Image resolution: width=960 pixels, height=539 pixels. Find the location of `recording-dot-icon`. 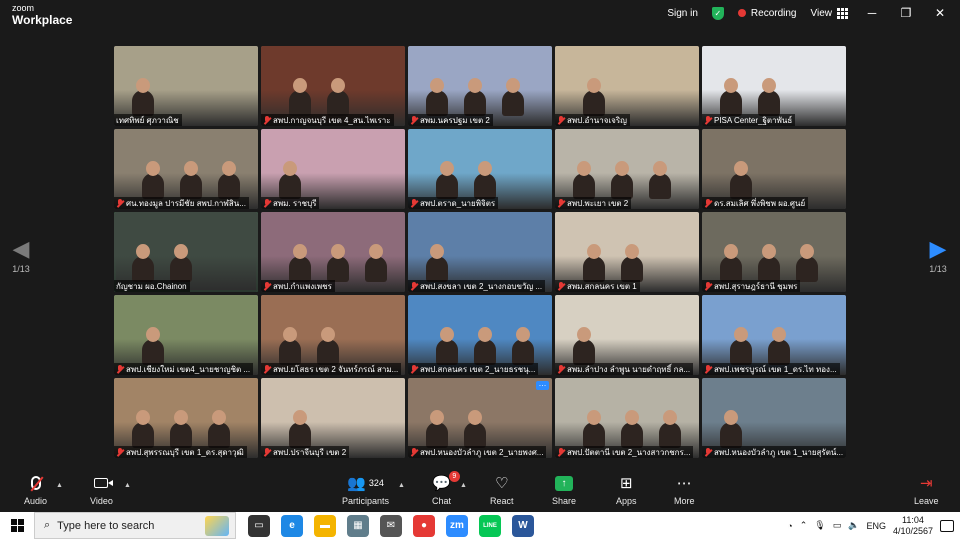

recording-dot-icon is located at coordinates (741, 13).